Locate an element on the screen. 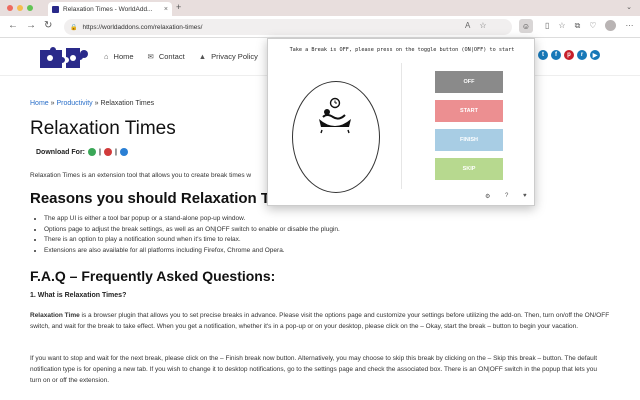 This screenshot has height=400, width=640. breadcrumb-category: Productivity is located at coordinates (74, 103).